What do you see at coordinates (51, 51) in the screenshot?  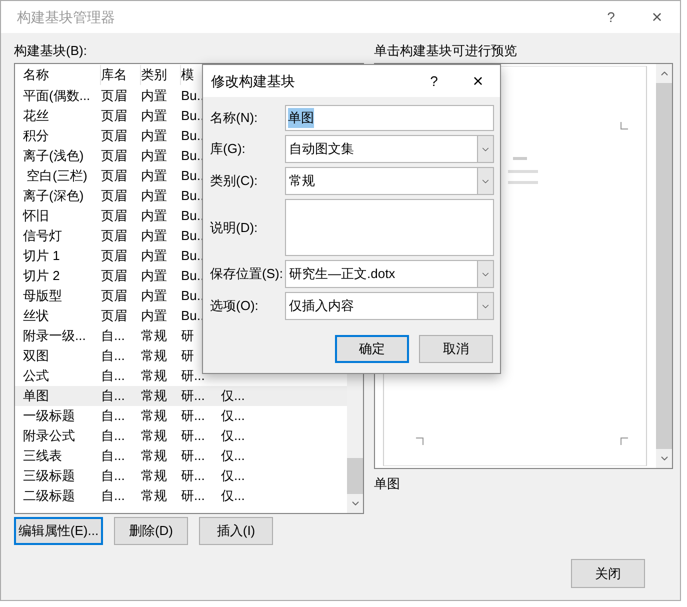 I see `list-label: 构建基块(B):` at bounding box center [51, 51].